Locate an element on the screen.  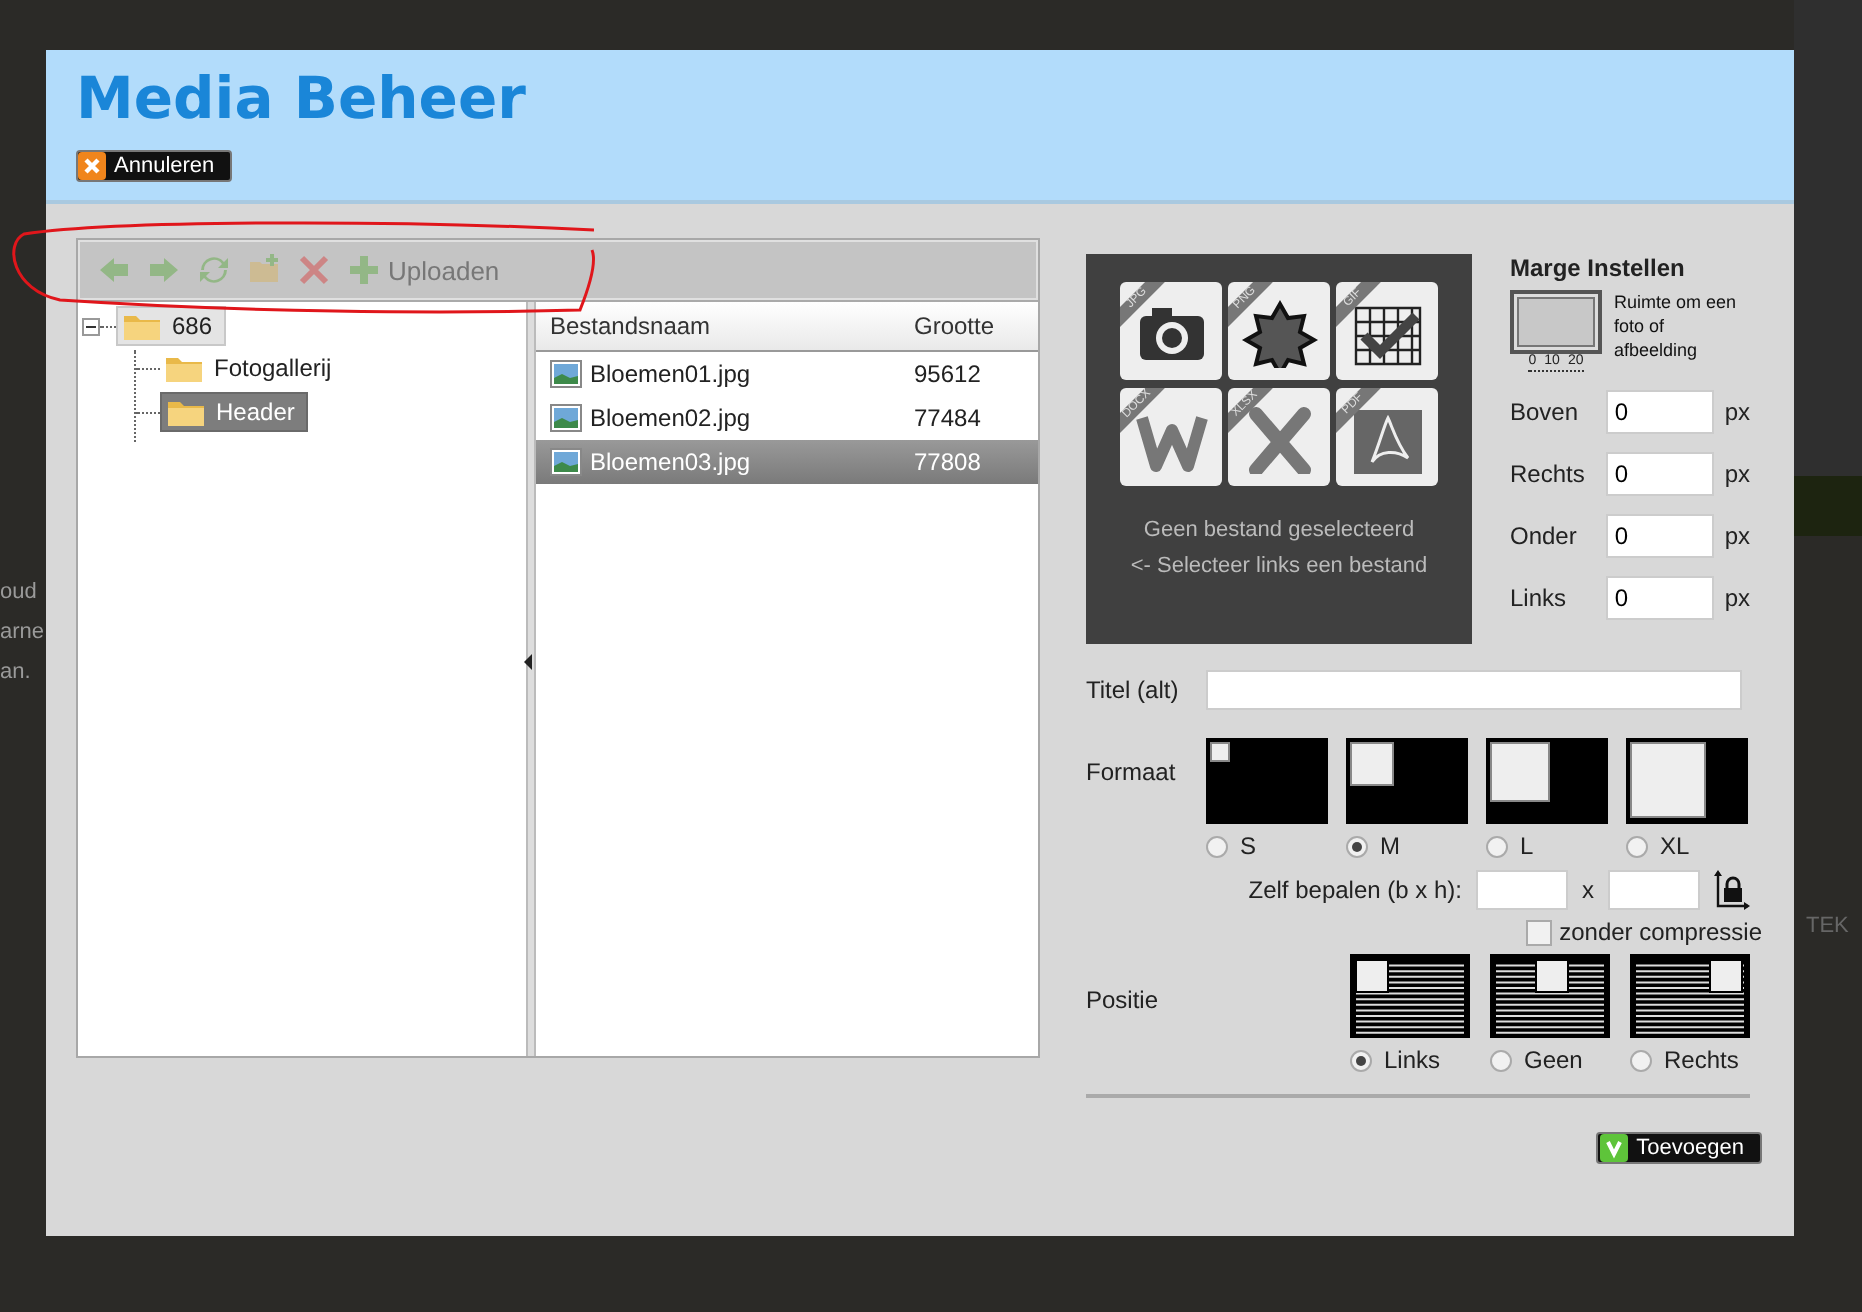
margin-description: Ruimte om een foto of afbeelding is located at coordinates (1676, 327).